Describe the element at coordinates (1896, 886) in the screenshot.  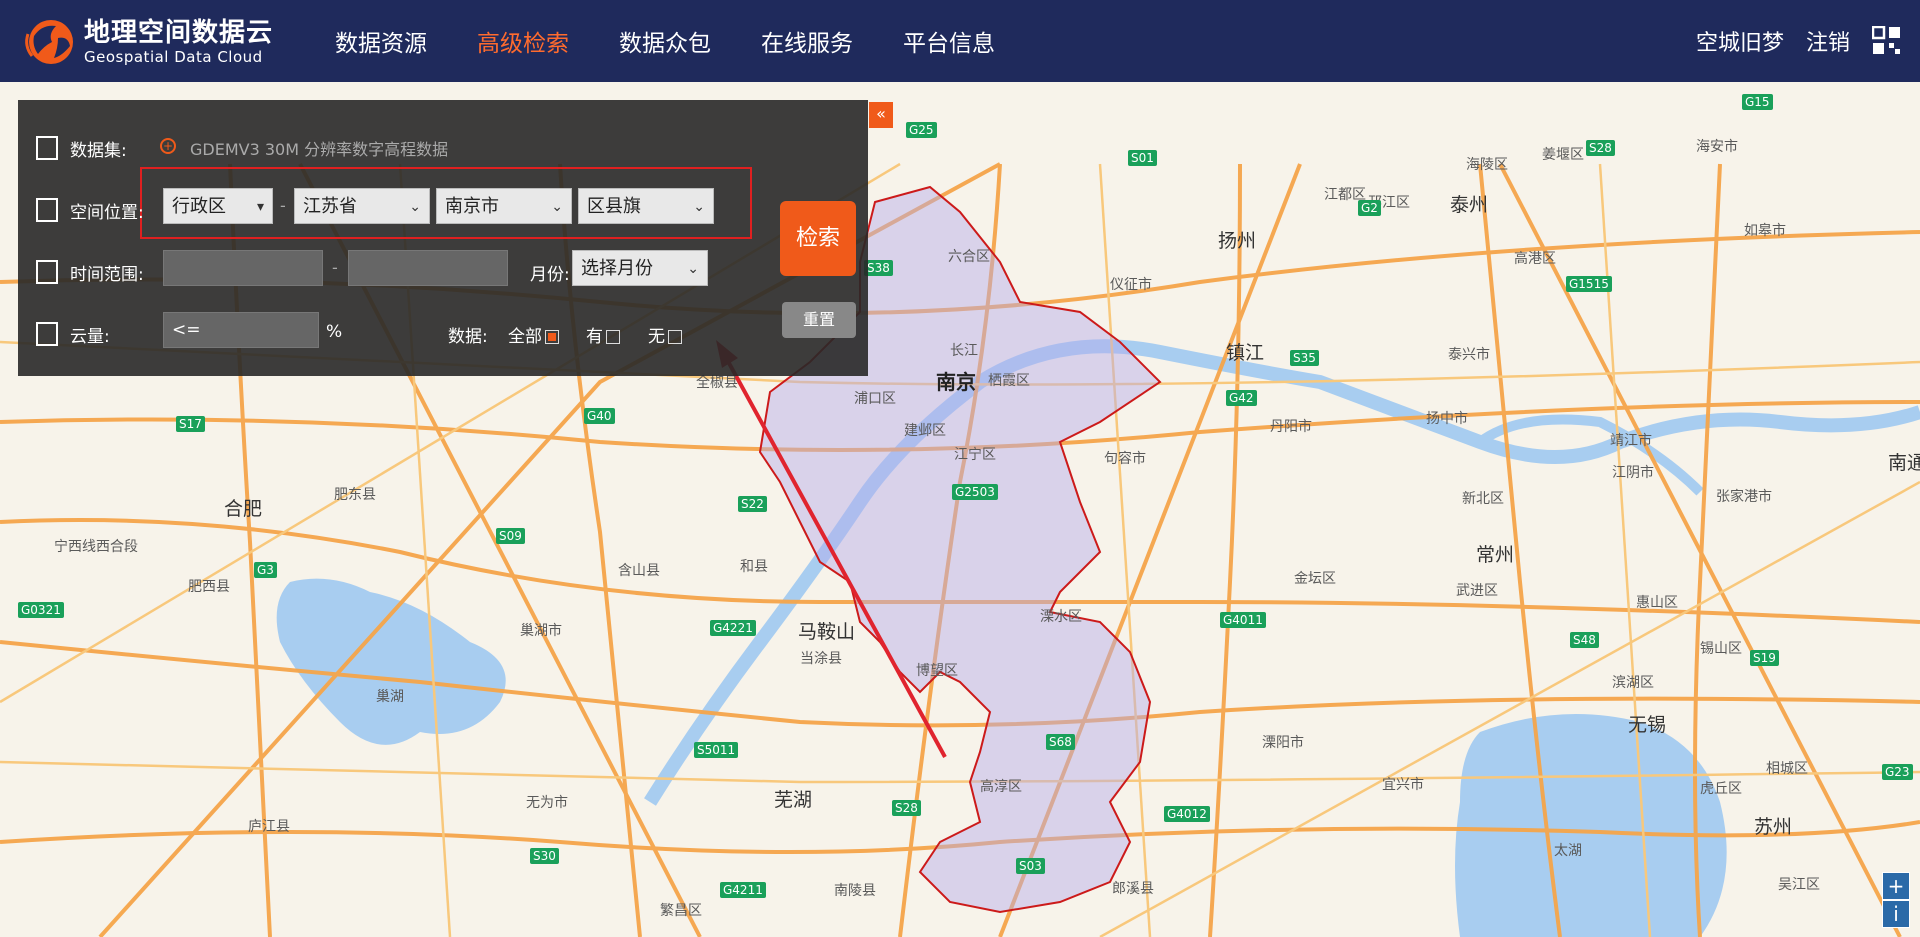
I see `zoom-in-button: +` at that location.